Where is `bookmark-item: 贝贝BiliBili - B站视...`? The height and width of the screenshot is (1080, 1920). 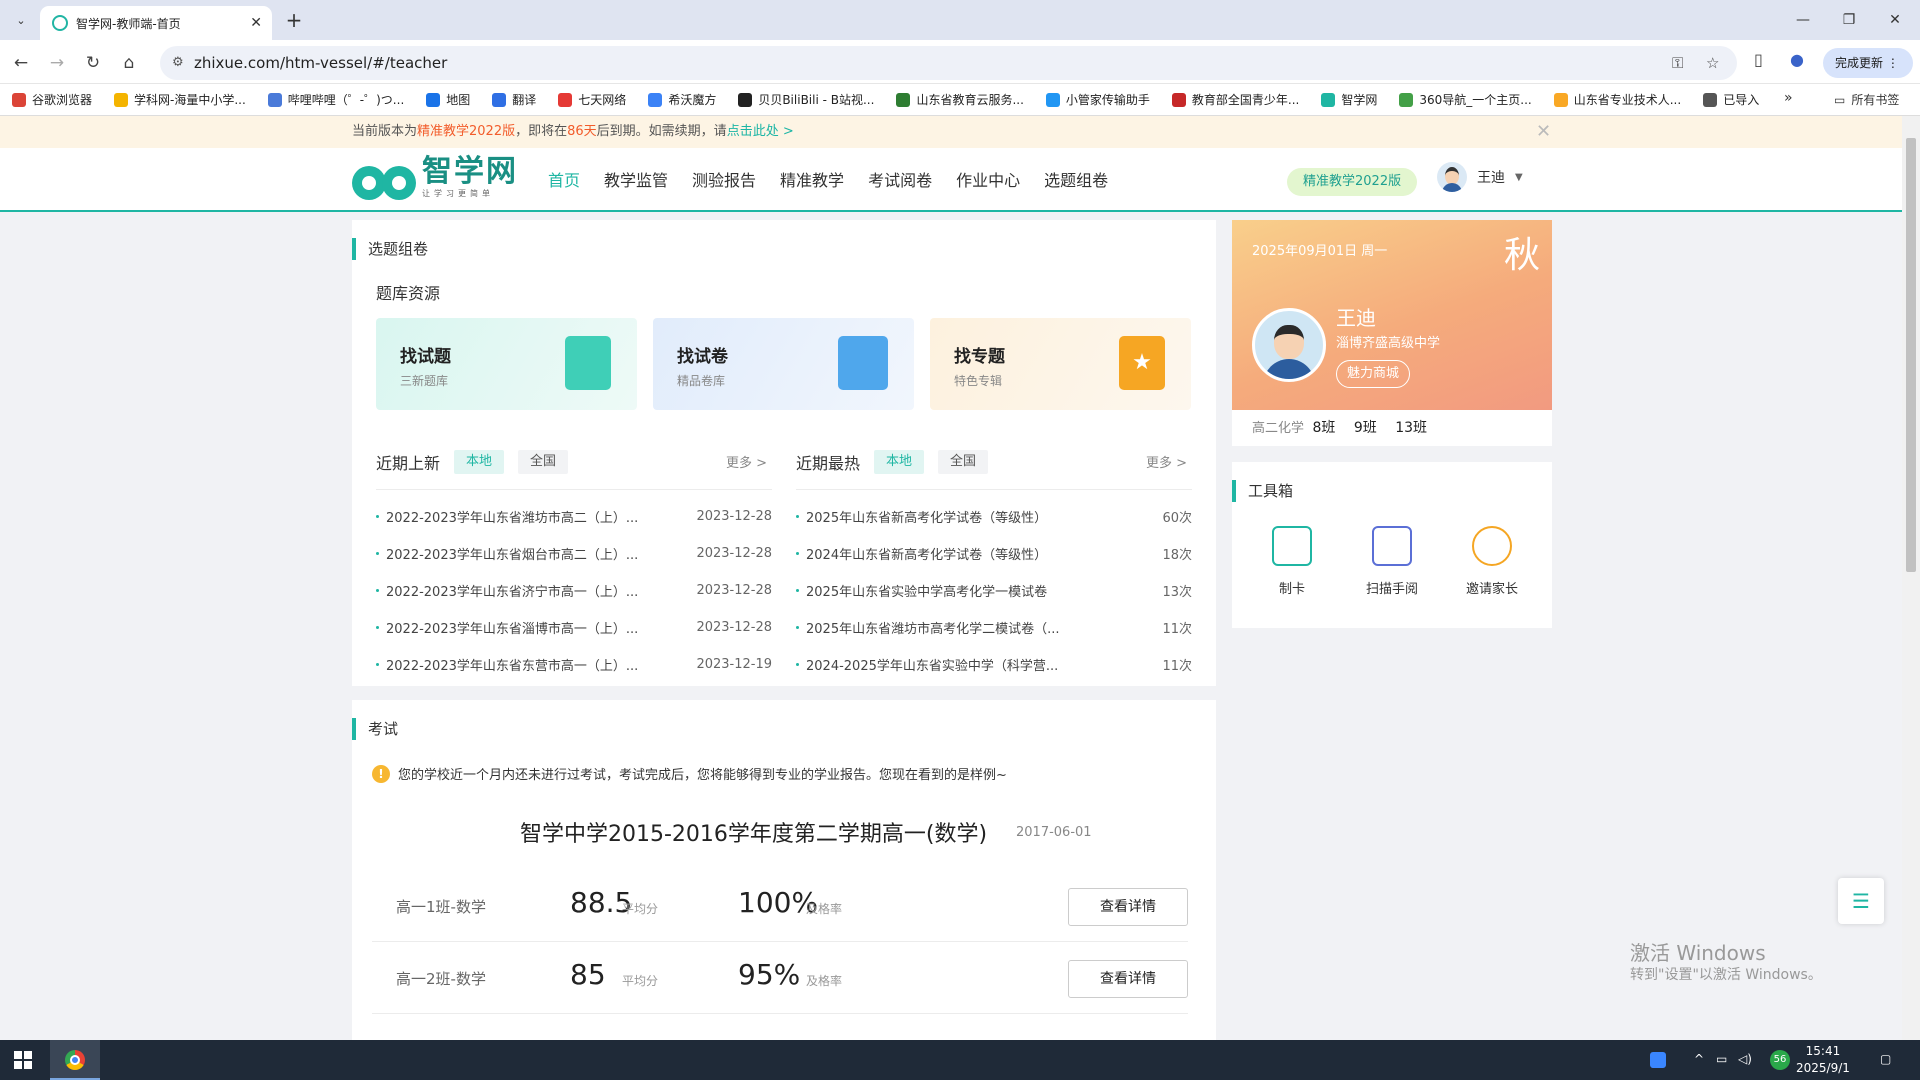
bookmark-item: 贝贝BiliBili - B站视... is located at coordinates (806, 99).